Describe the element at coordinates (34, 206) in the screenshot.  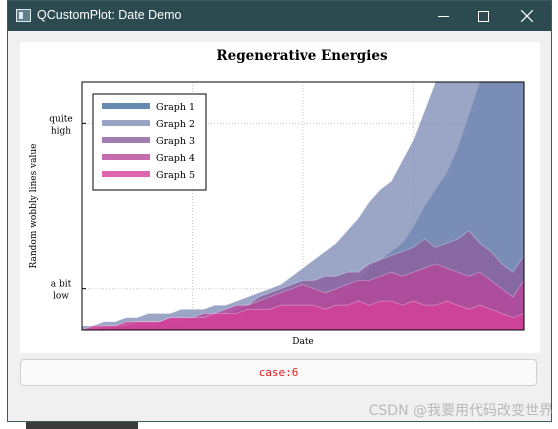
I see `y-axis-label: Random wobbly lines value` at that location.